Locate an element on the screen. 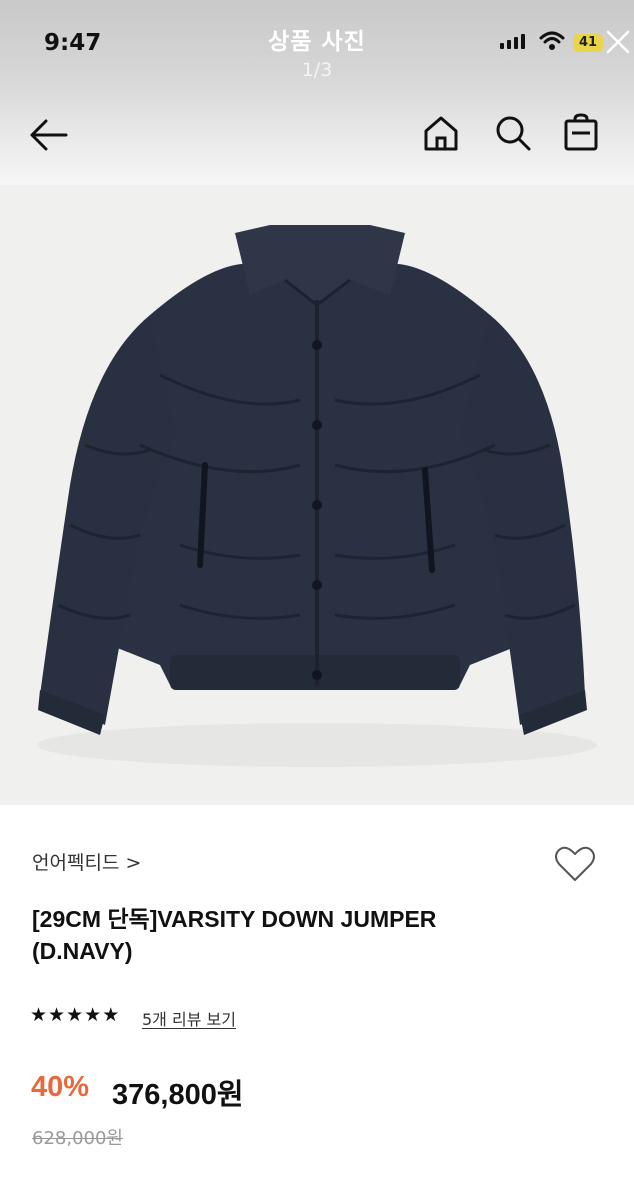 The image size is (634, 1200). arrow-left-icon is located at coordinates (48, 135).